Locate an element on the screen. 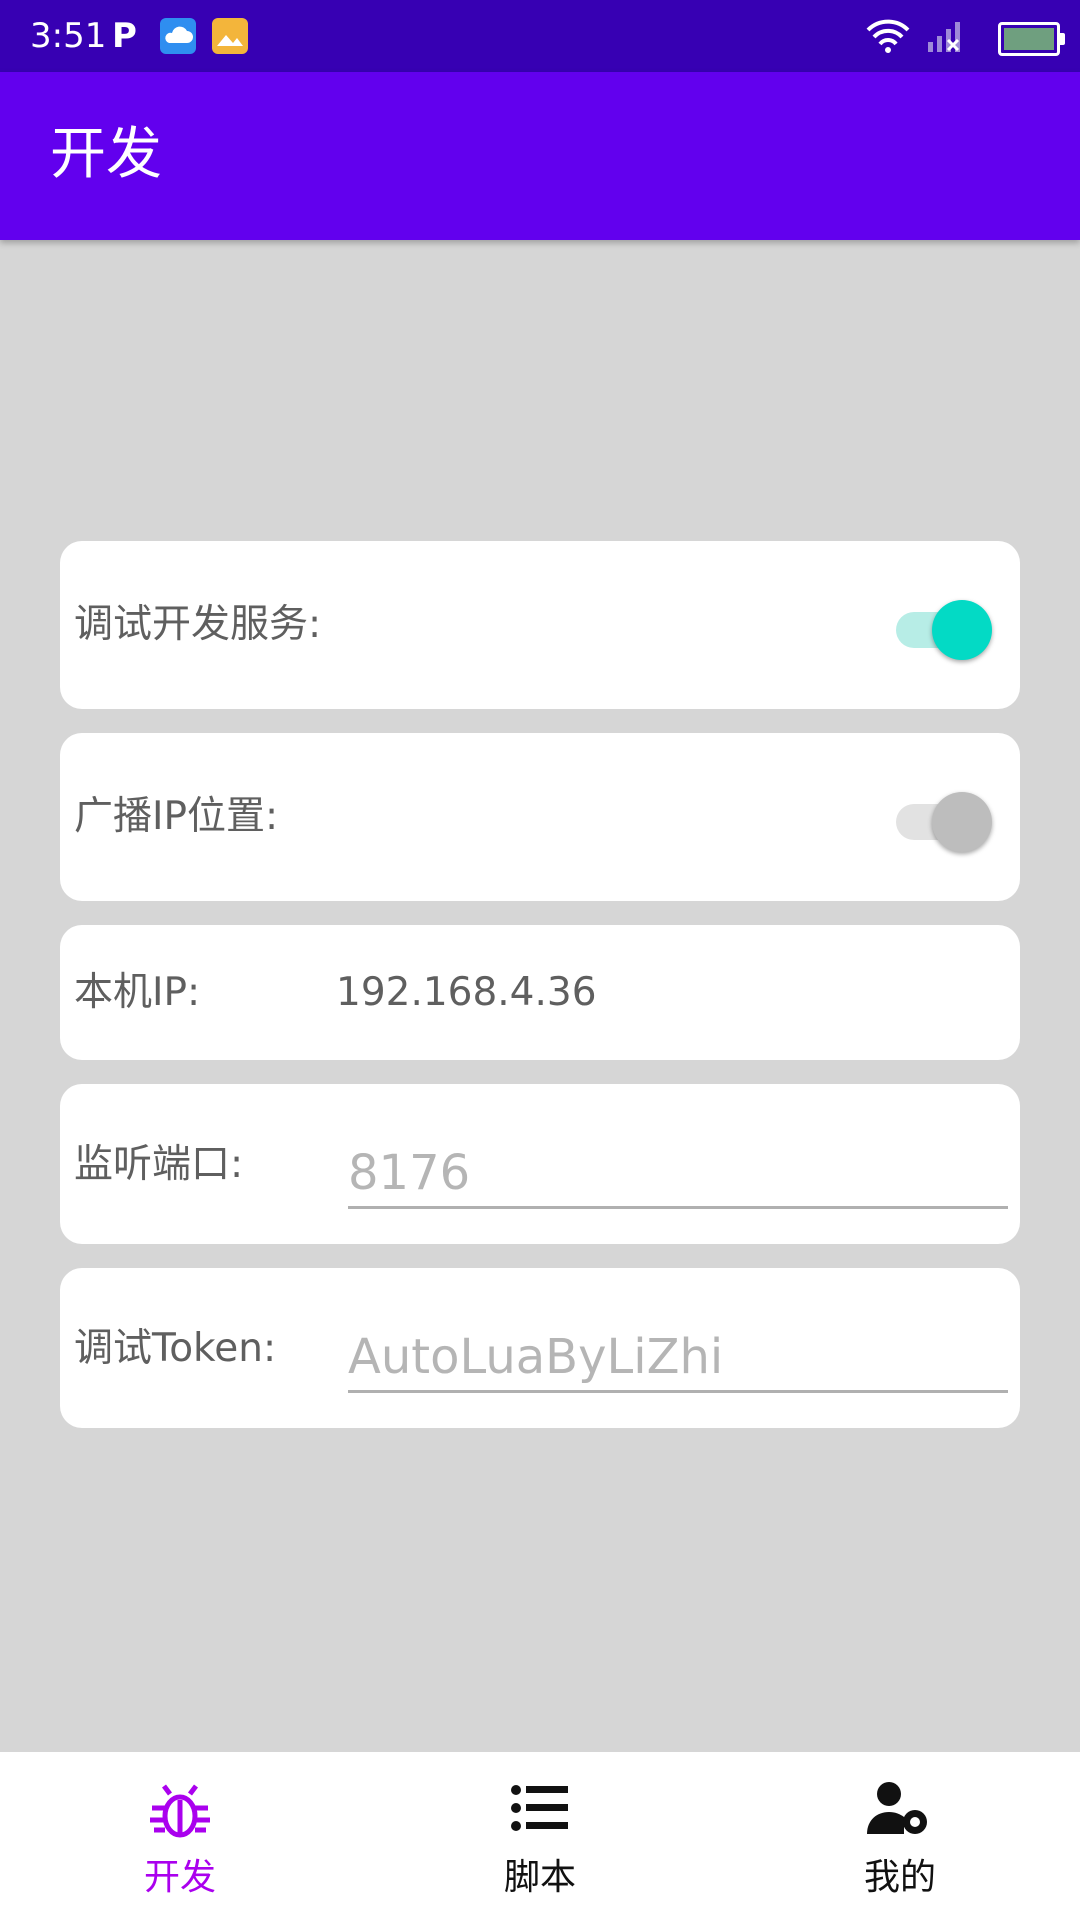 This screenshot has width=1080, height=1920. battery-icon is located at coordinates (1031, 39).